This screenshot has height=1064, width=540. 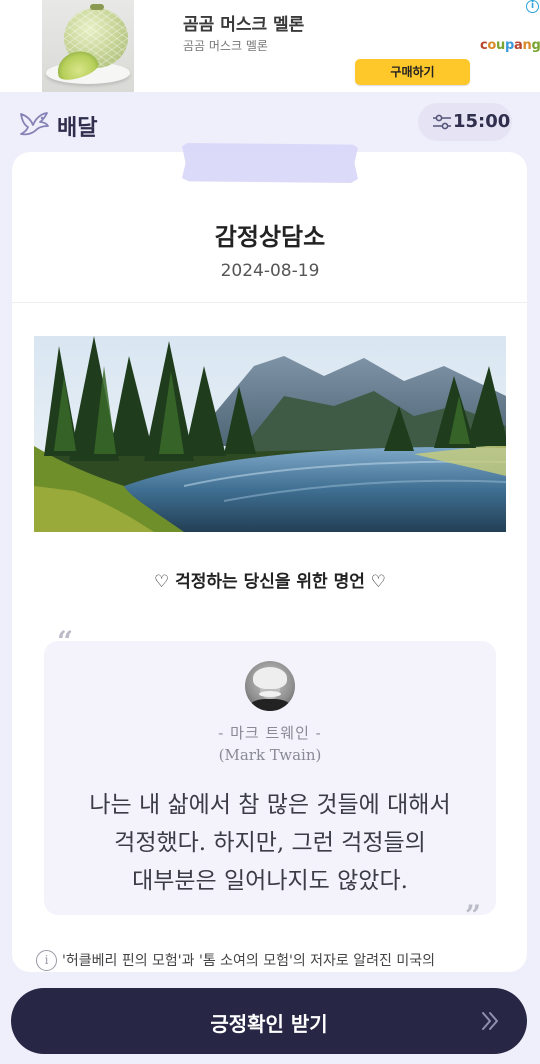 I want to click on ad-banner: 곰곰 머스크 멜론 곰곰 머스크 멜론 i coupang 구매하기, so click(x=270, y=46).